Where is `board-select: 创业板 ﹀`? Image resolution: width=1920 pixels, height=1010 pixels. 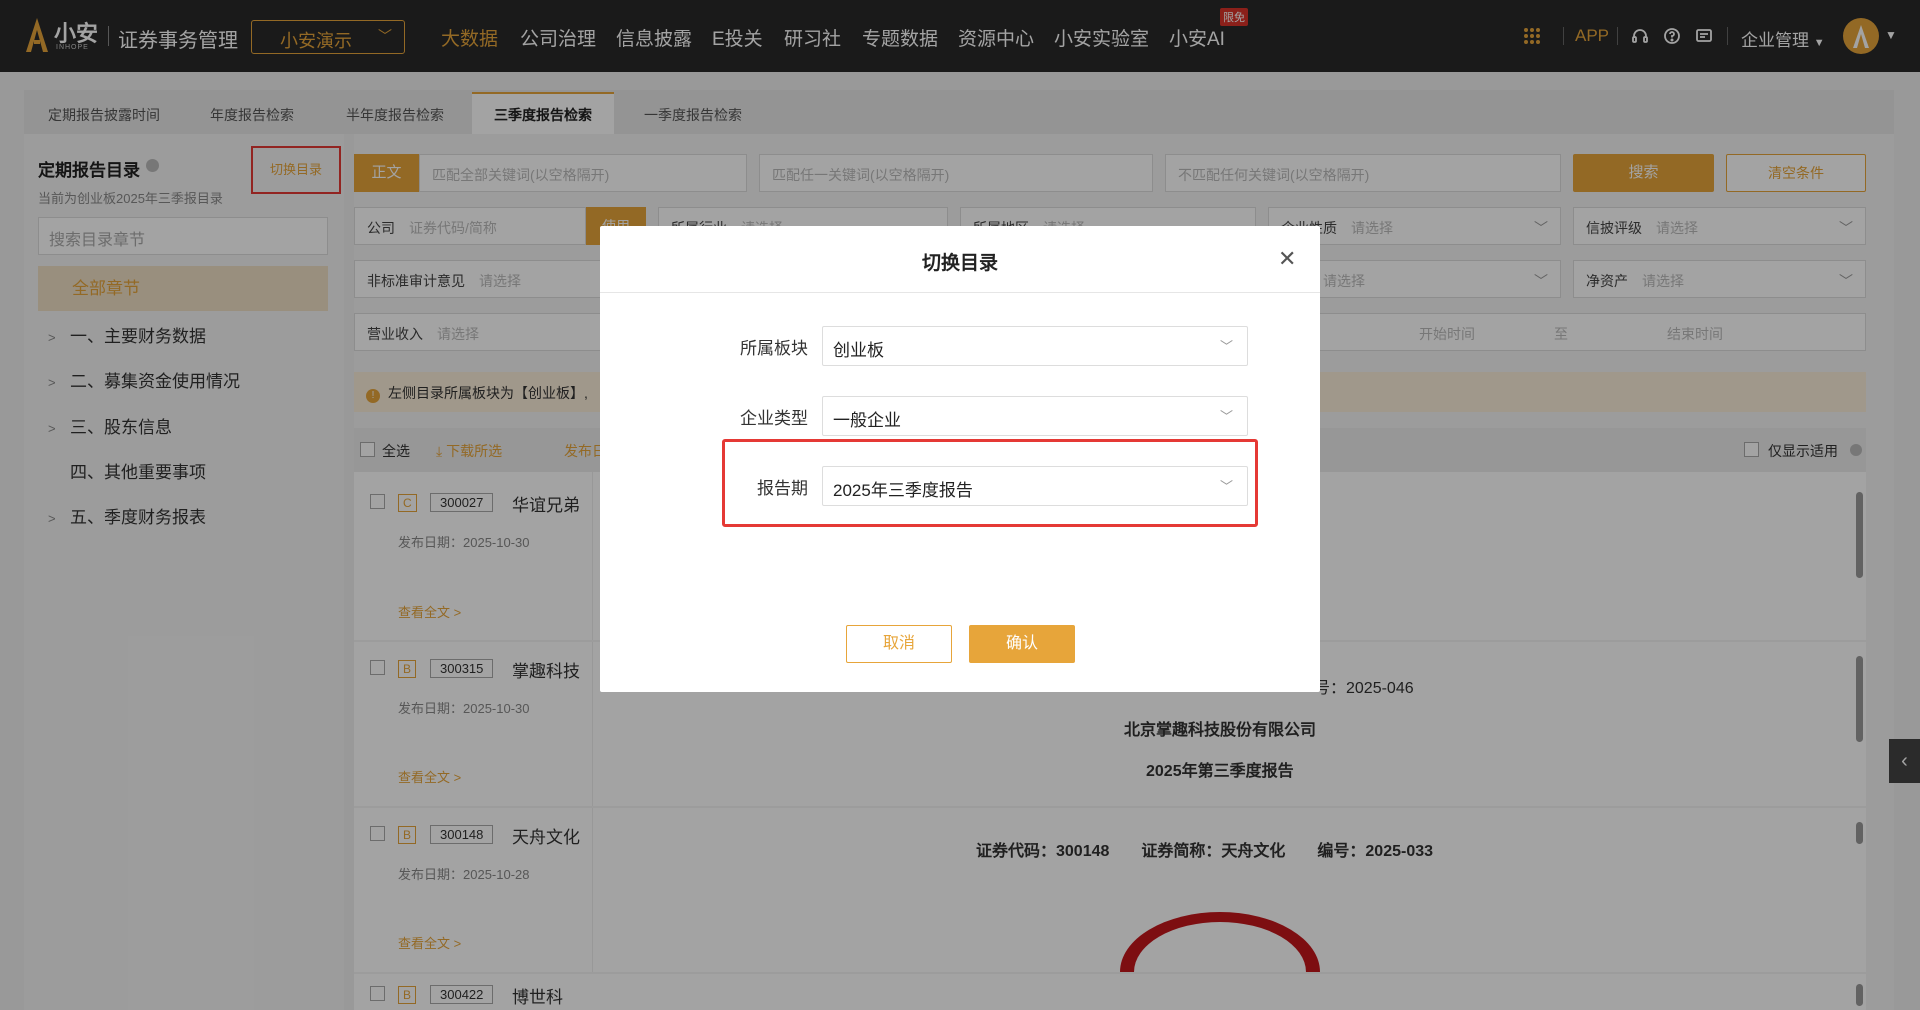 board-select: 创业板 ﹀ is located at coordinates (1035, 346).